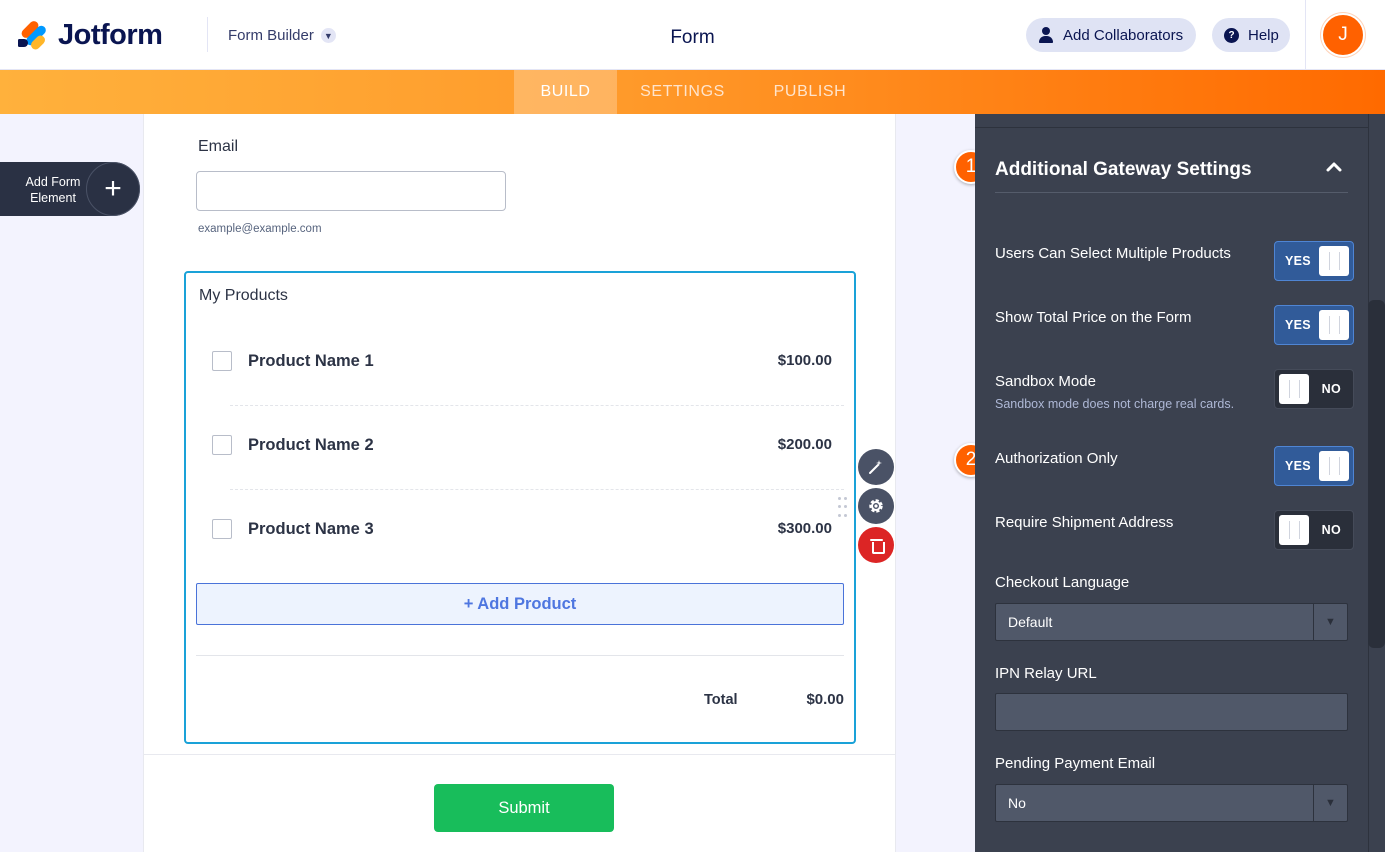 The width and height of the screenshot is (1385, 852). Describe the element at coordinates (1123, 35) in the screenshot. I see `add-collaborators-label: Add Collaborators` at that location.